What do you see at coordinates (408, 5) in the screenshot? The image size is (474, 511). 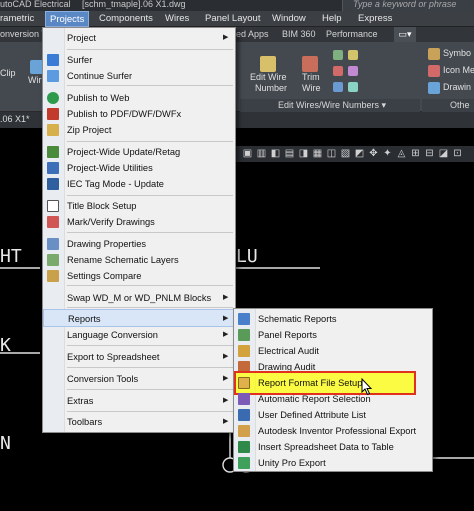 I see `search-input: Type a keyword or phrase` at bounding box center [408, 5].